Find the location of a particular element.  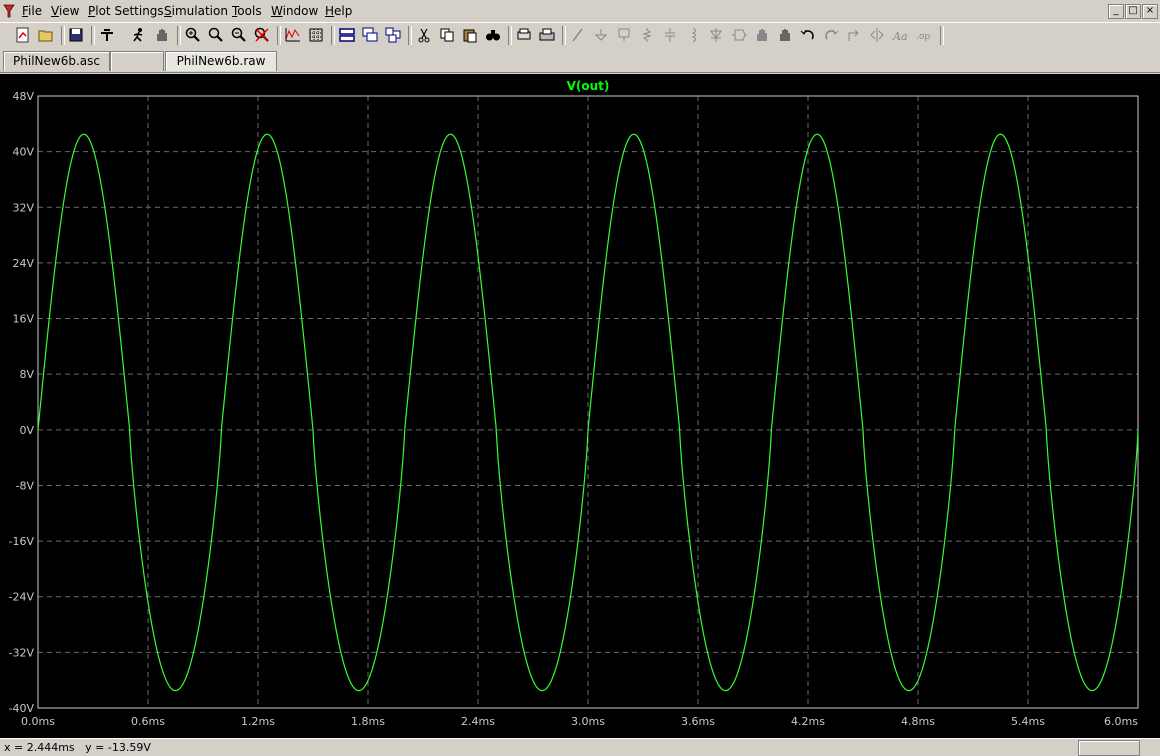

zoom-cancel-icon is located at coordinates (262, 35).